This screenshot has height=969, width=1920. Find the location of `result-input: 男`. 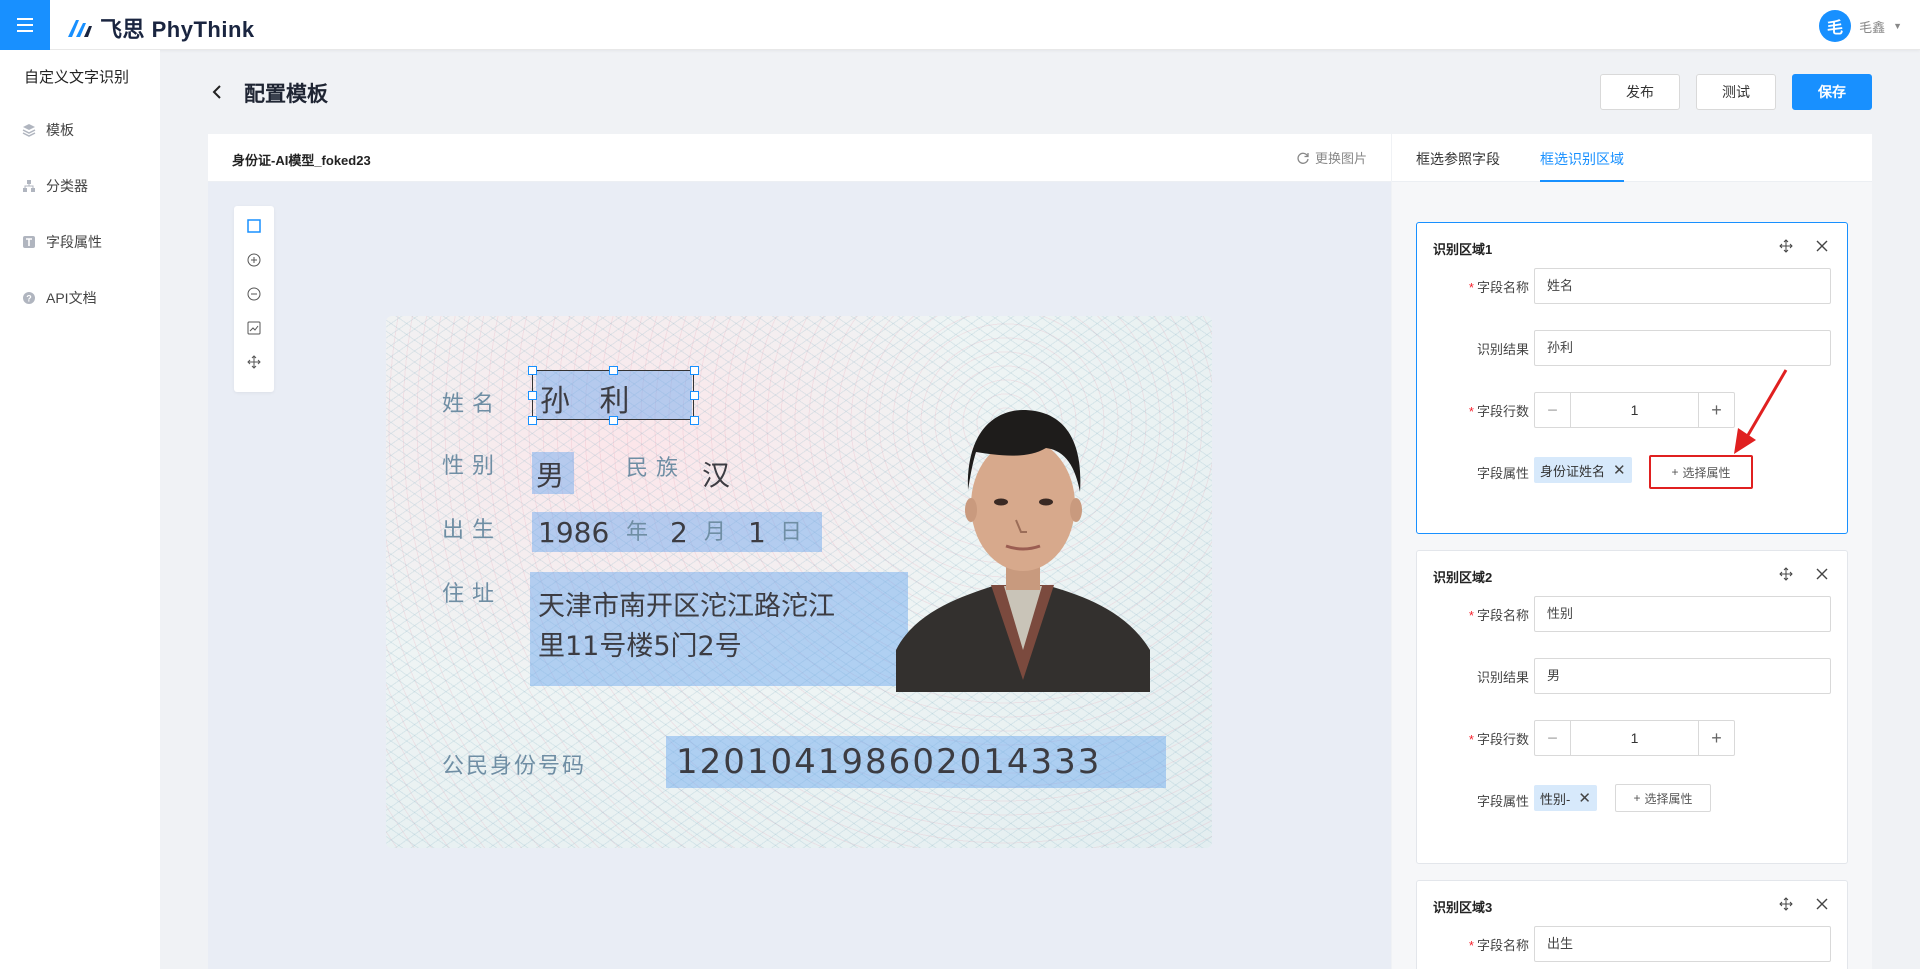

result-input: 男 is located at coordinates (1682, 676).